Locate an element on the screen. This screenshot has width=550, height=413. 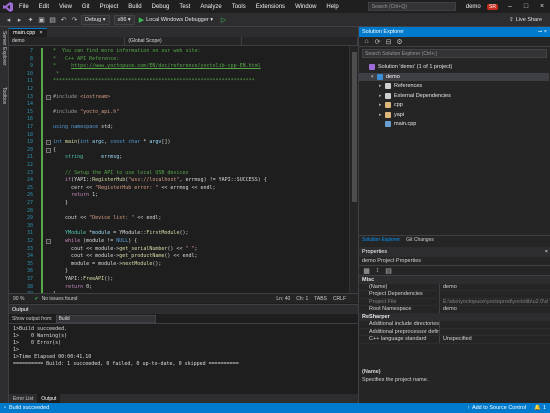
menu-project: Project is located at coordinates (109, 7).